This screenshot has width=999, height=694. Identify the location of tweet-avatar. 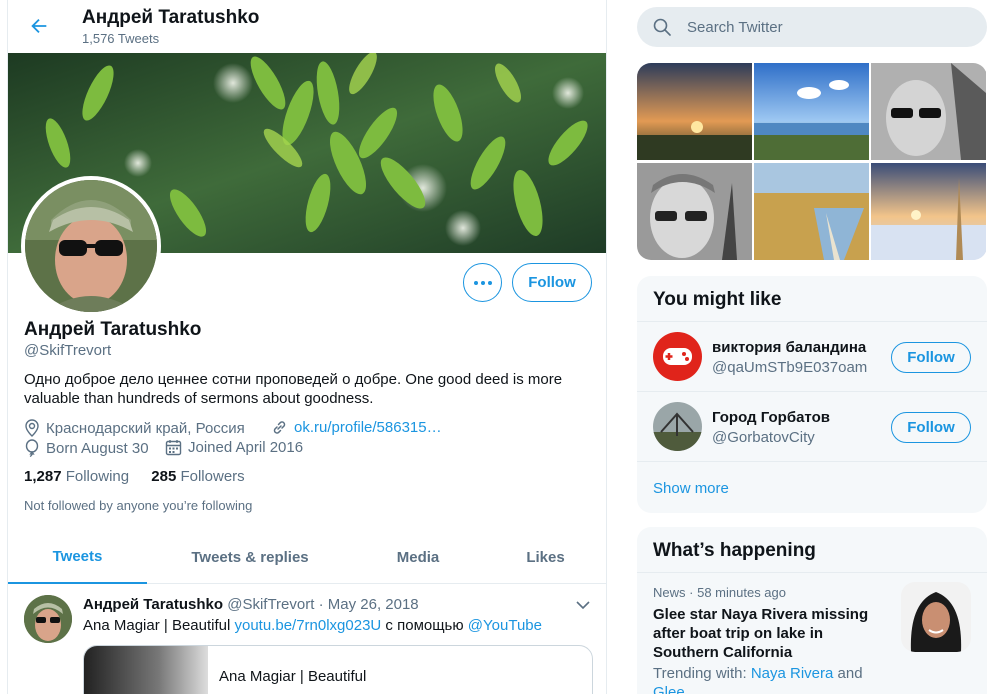
(48, 619).